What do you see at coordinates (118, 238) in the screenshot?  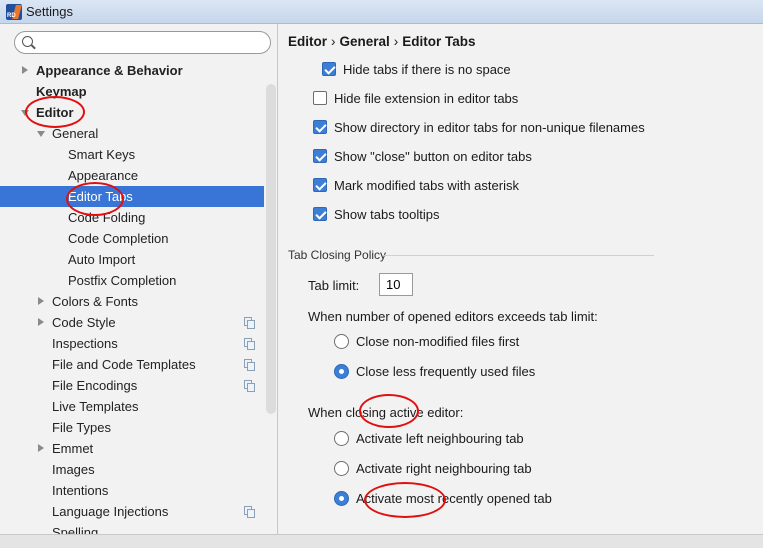 I see `tree-item-label: Code Completion` at bounding box center [118, 238].